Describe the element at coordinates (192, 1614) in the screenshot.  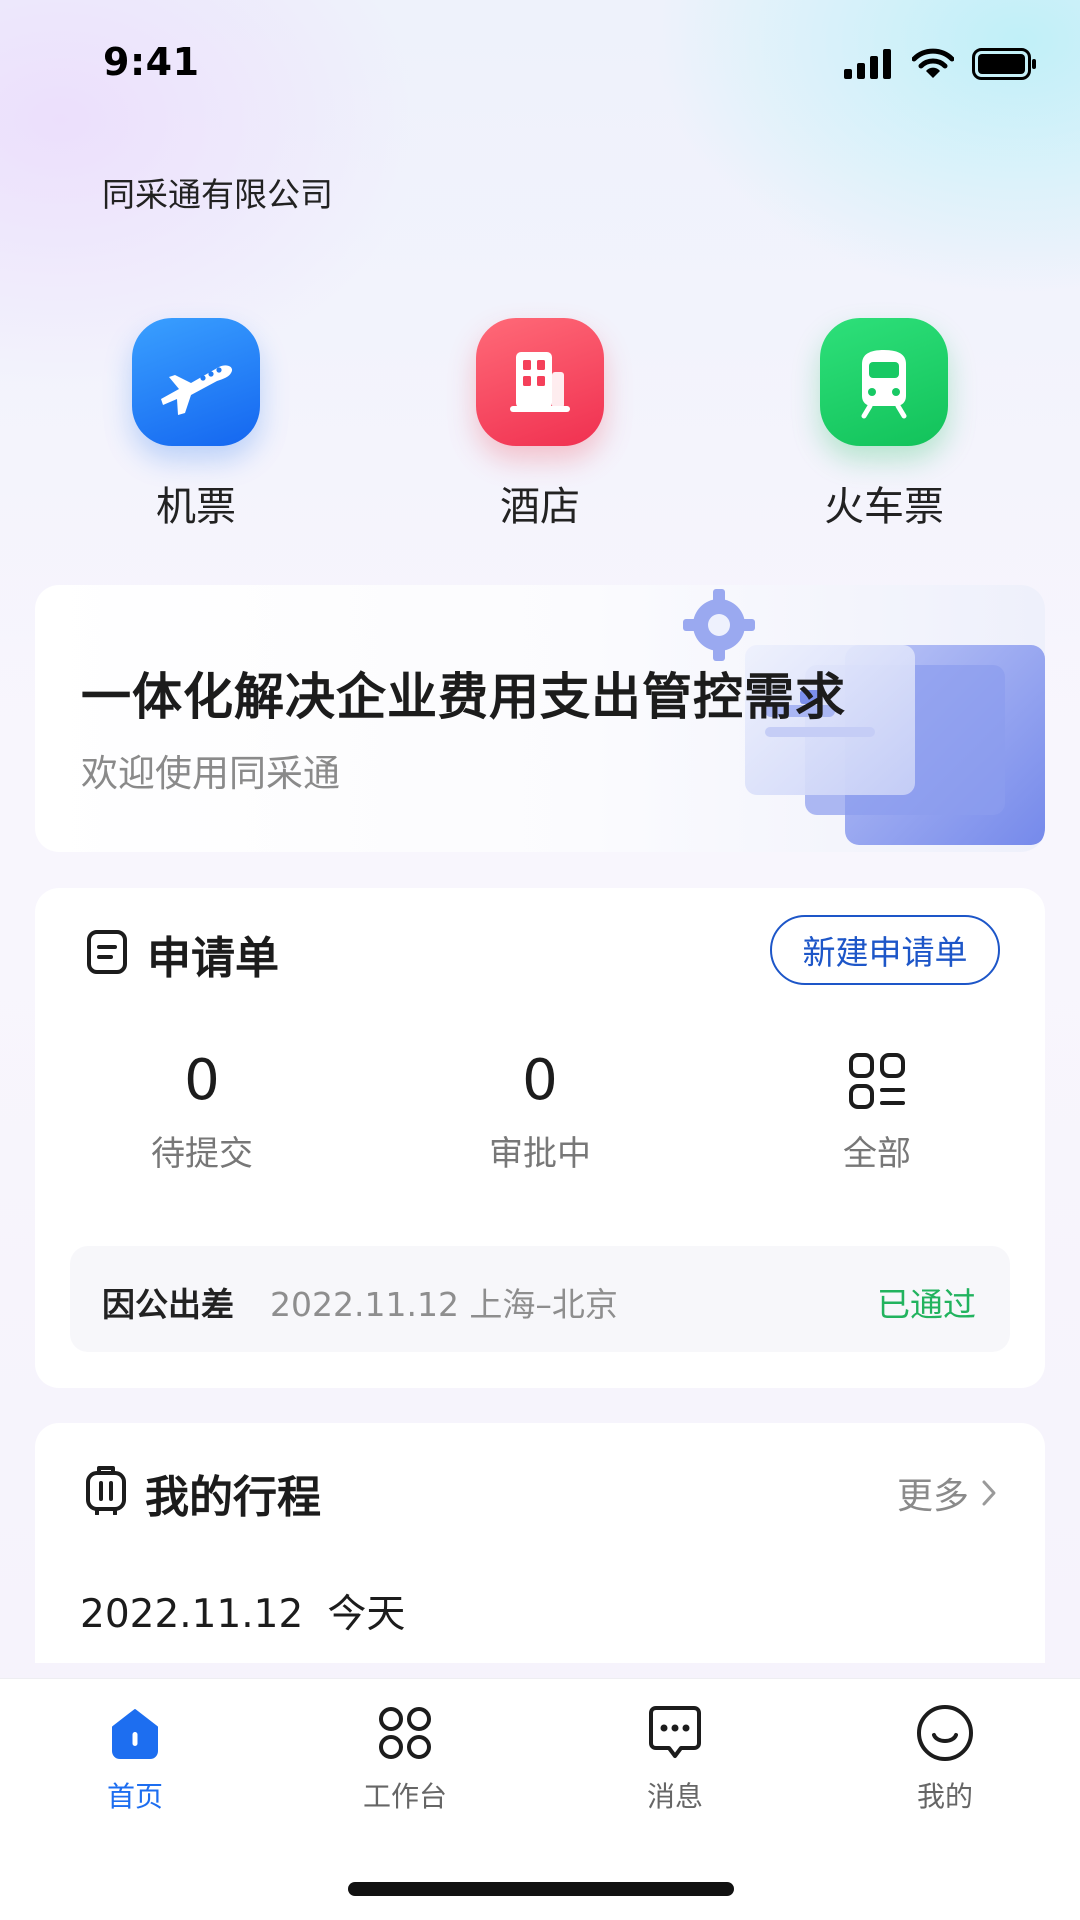
I see `trip-date: 2022.11.12` at that location.